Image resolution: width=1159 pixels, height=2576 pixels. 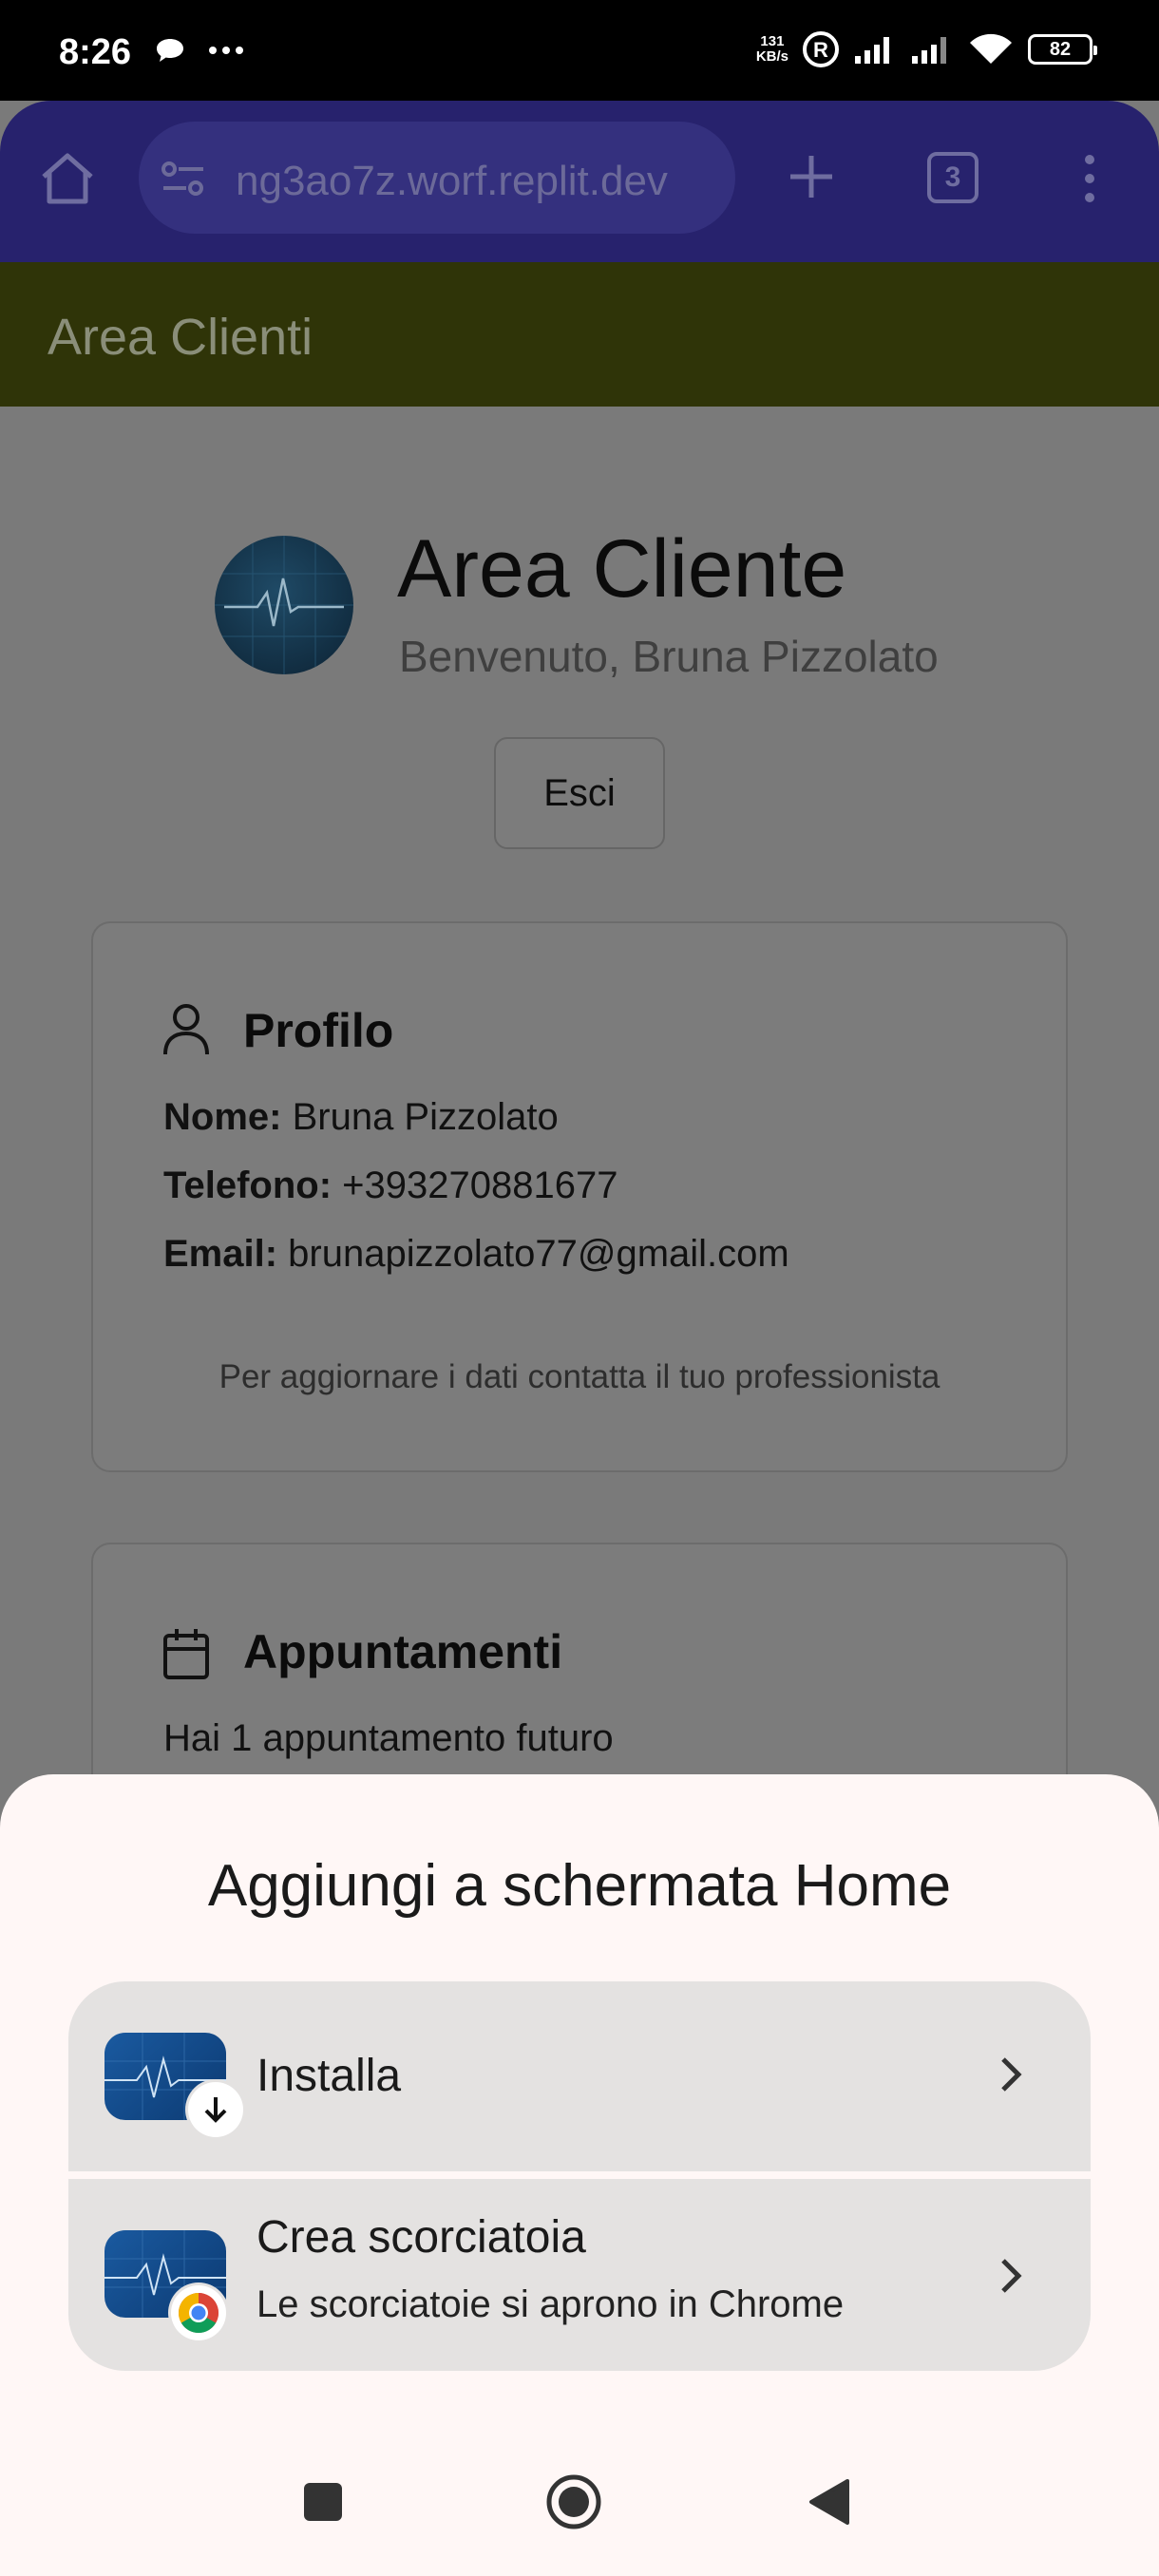 I want to click on signal-icon, so click(x=872, y=50).